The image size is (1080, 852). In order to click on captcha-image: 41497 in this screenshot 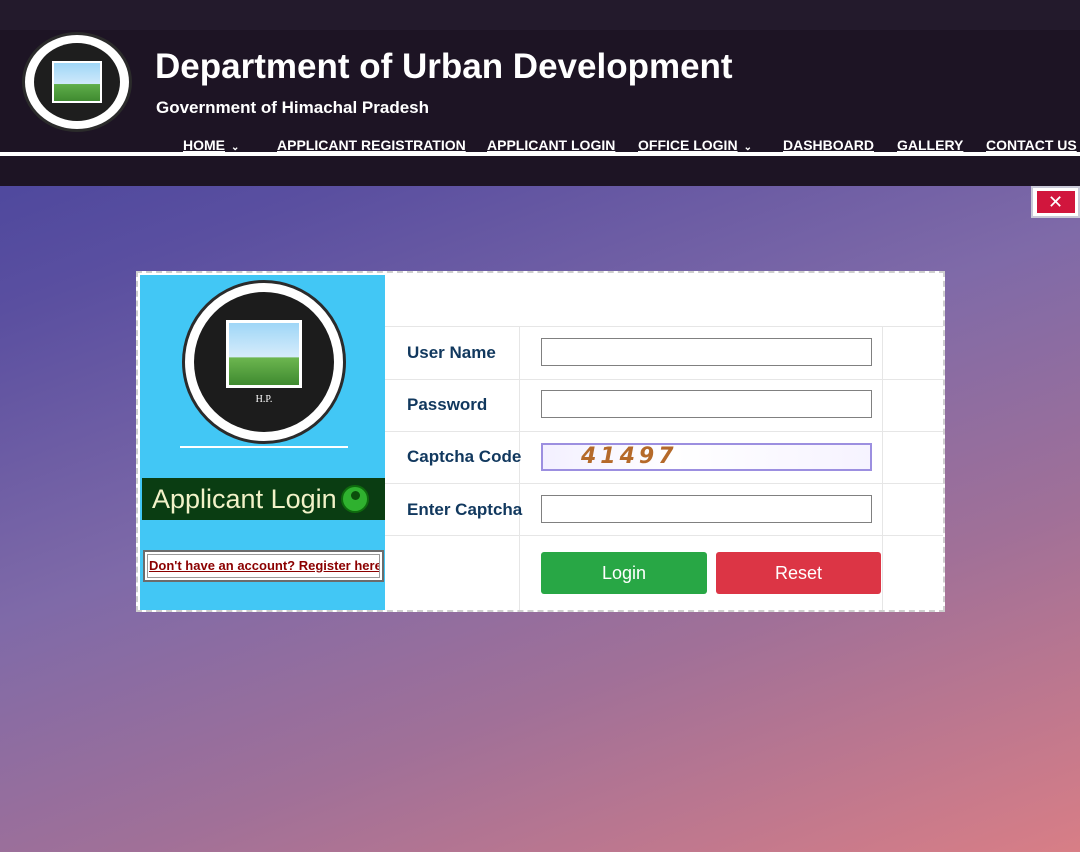, I will do `click(706, 457)`.